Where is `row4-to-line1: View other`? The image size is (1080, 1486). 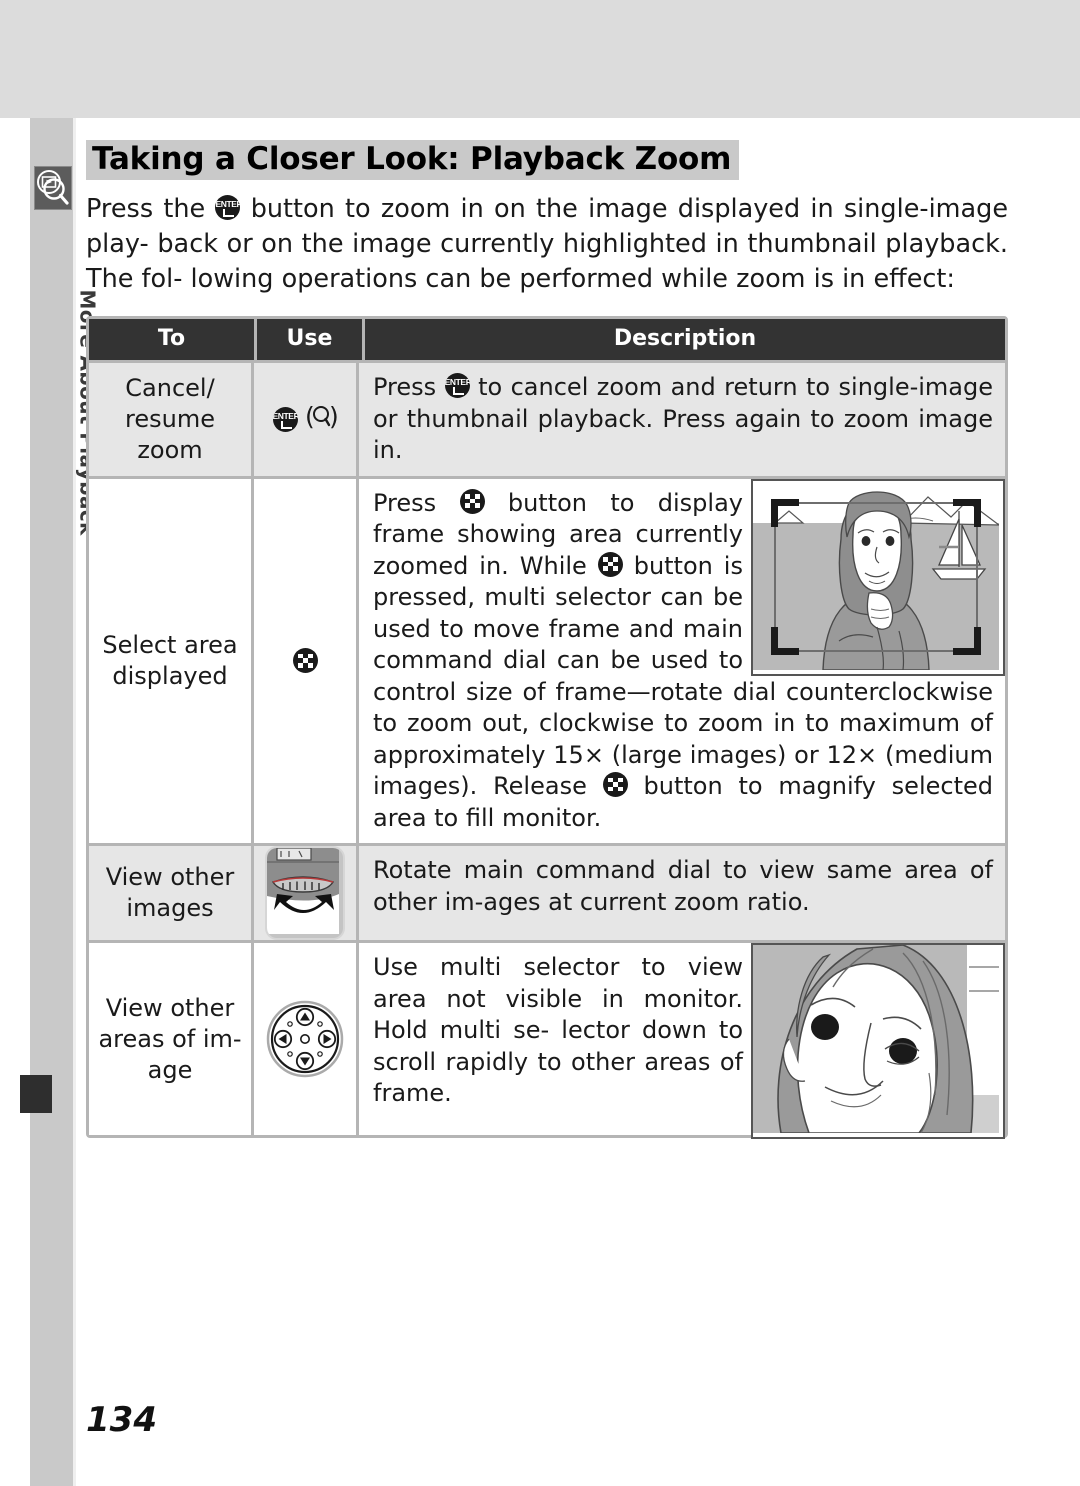
row4-to-line1: View other is located at coordinates (170, 1007).